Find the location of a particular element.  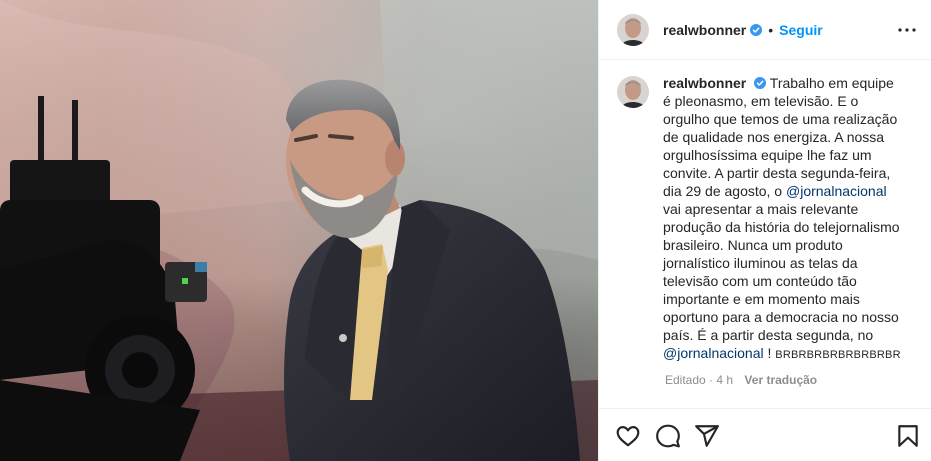

post-header: realwbonner • Seguir is located at coordinates (765, 30).